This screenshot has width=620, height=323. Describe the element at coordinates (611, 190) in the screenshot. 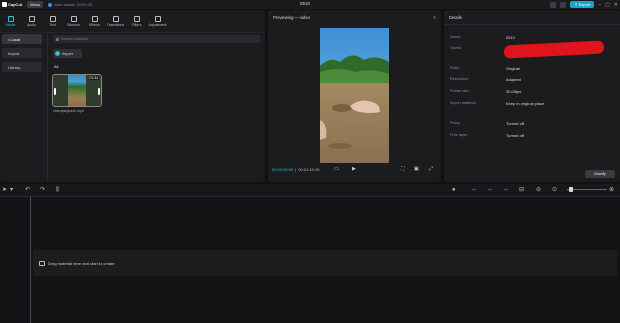

I see `zoom-in-icon: ⊕` at that location.